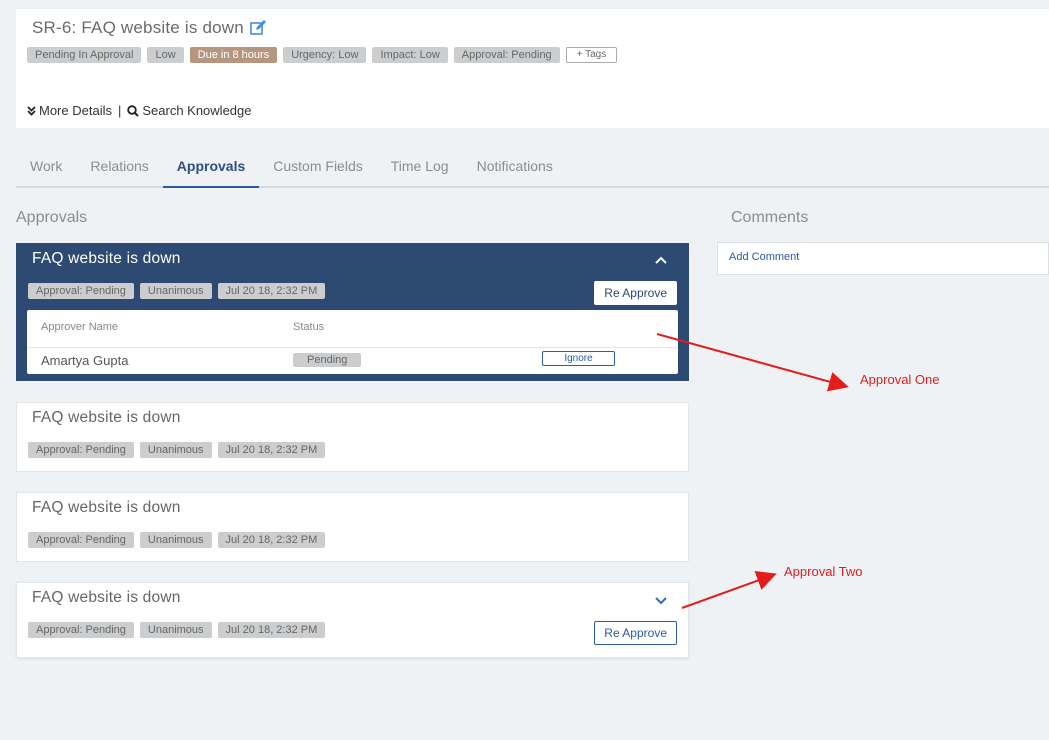 The height and width of the screenshot is (740, 1049). What do you see at coordinates (752, 362) in the screenshot?
I see `annotation-arrow-one` at bounding box center [752, 362].